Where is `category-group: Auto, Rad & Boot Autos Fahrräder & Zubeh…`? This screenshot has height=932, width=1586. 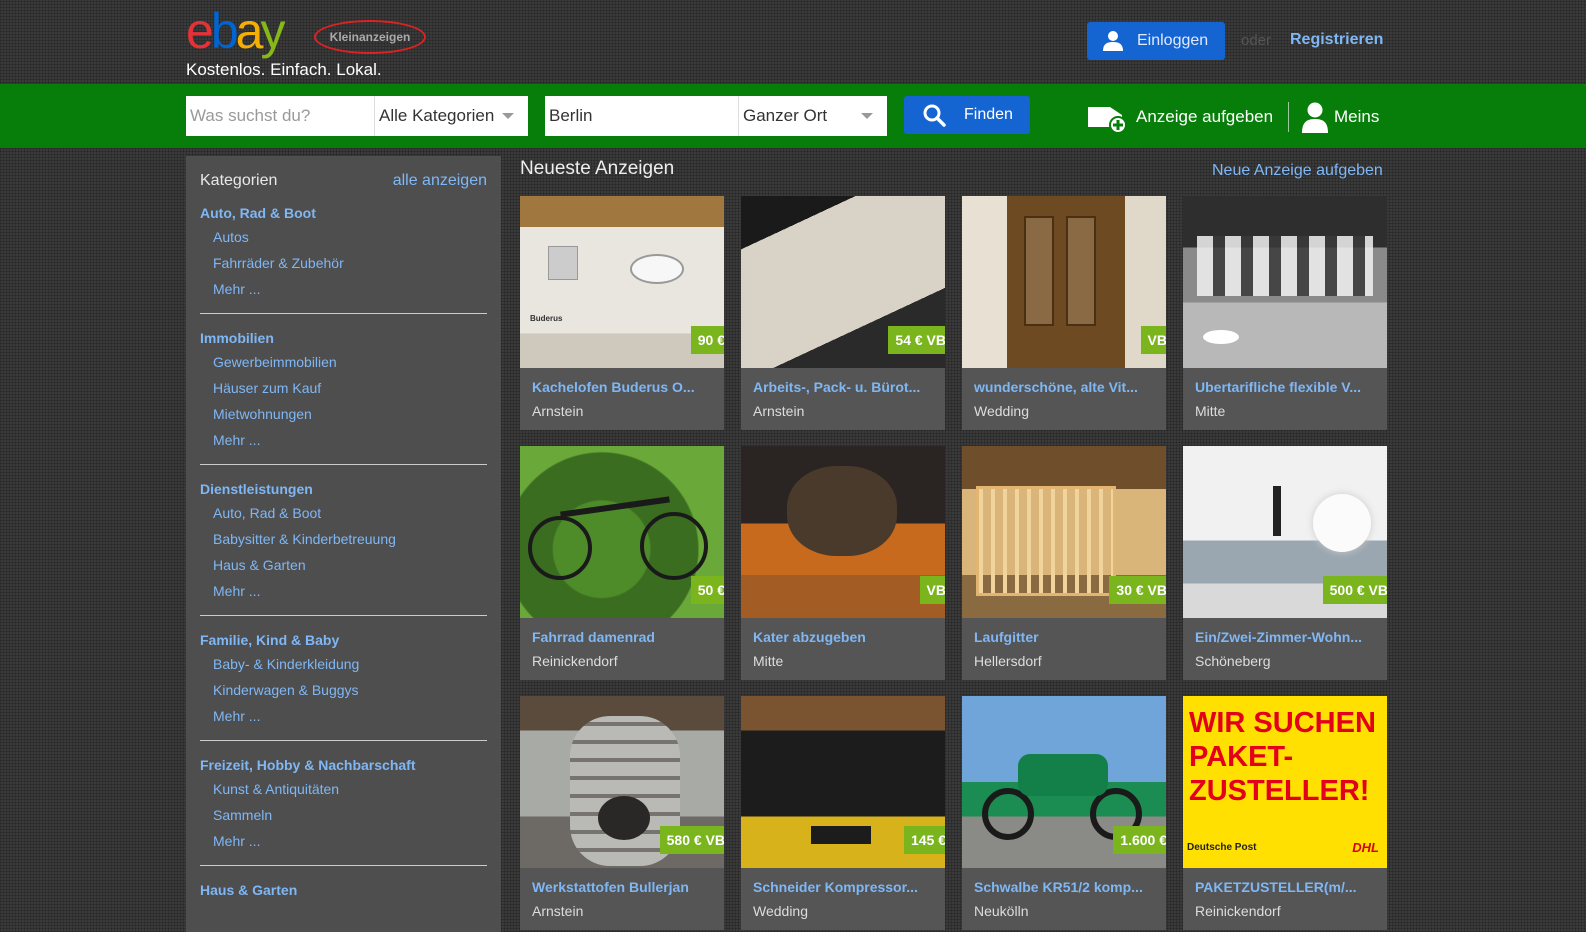
category-group: Auto, Rad & Boot Autos Fahrräder & Zubeh… is located at coordinates (343, 258).